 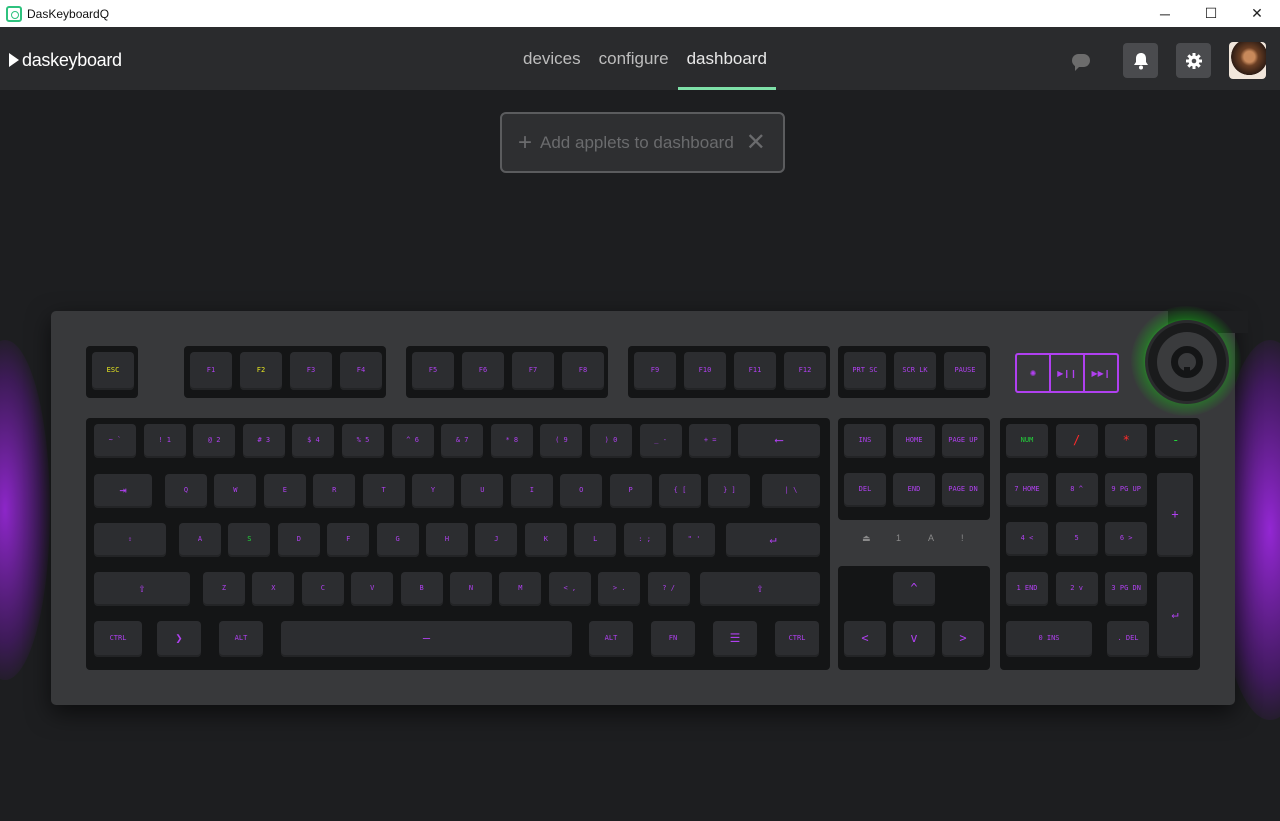 I want to click on key-right: >, so click(x=963, y=639).